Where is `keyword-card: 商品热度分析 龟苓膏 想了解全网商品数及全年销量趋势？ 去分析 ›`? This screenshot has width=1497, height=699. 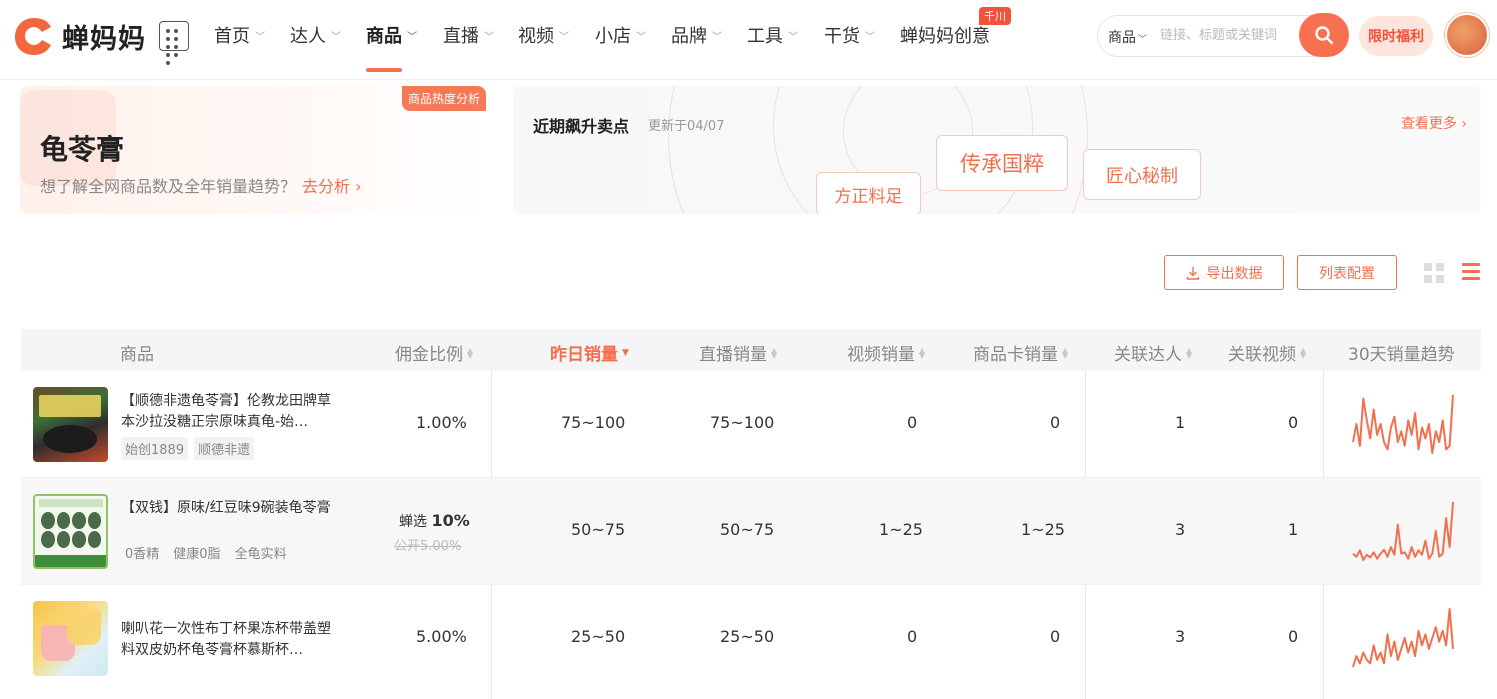
keyword-card: 商品热度分析 龟苓膏 想了解全网商品数及全年销量趋势？ 去分析 › is located at coordinates (253, 150).